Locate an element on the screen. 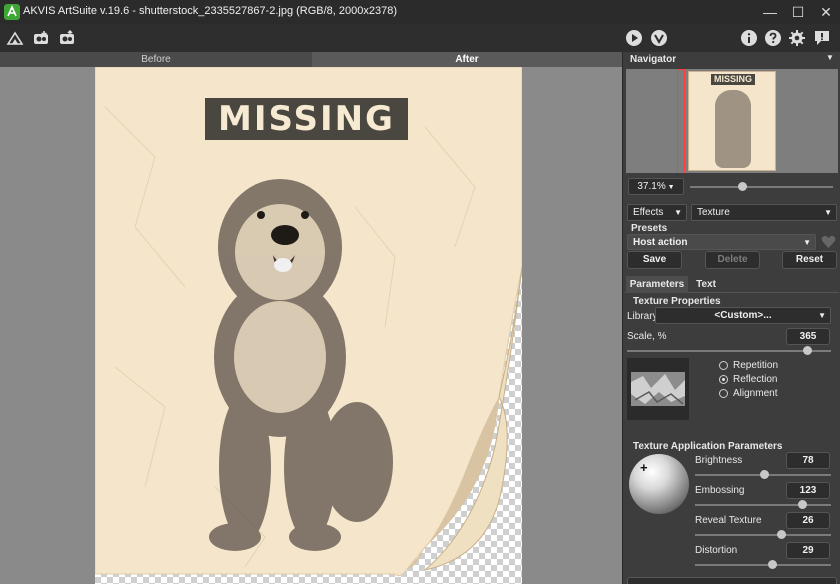  zoom-value: 37.1% is located at coordinates (651, 186).